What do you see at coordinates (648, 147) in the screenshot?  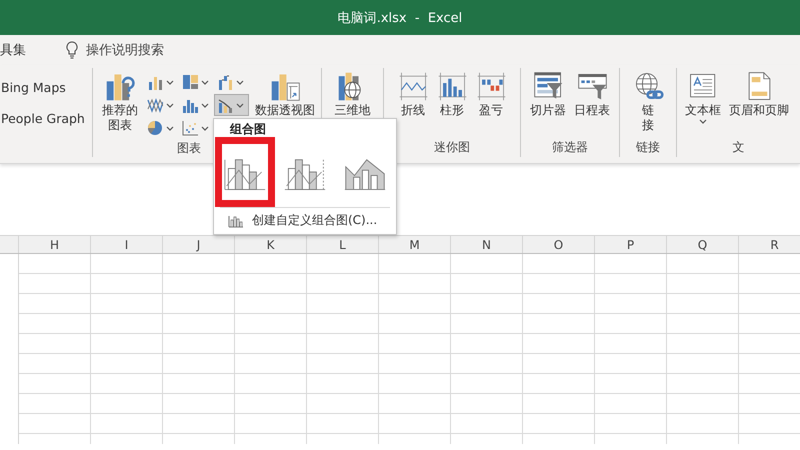 I see `group-label: 链接` at bounding box center [648, 147].